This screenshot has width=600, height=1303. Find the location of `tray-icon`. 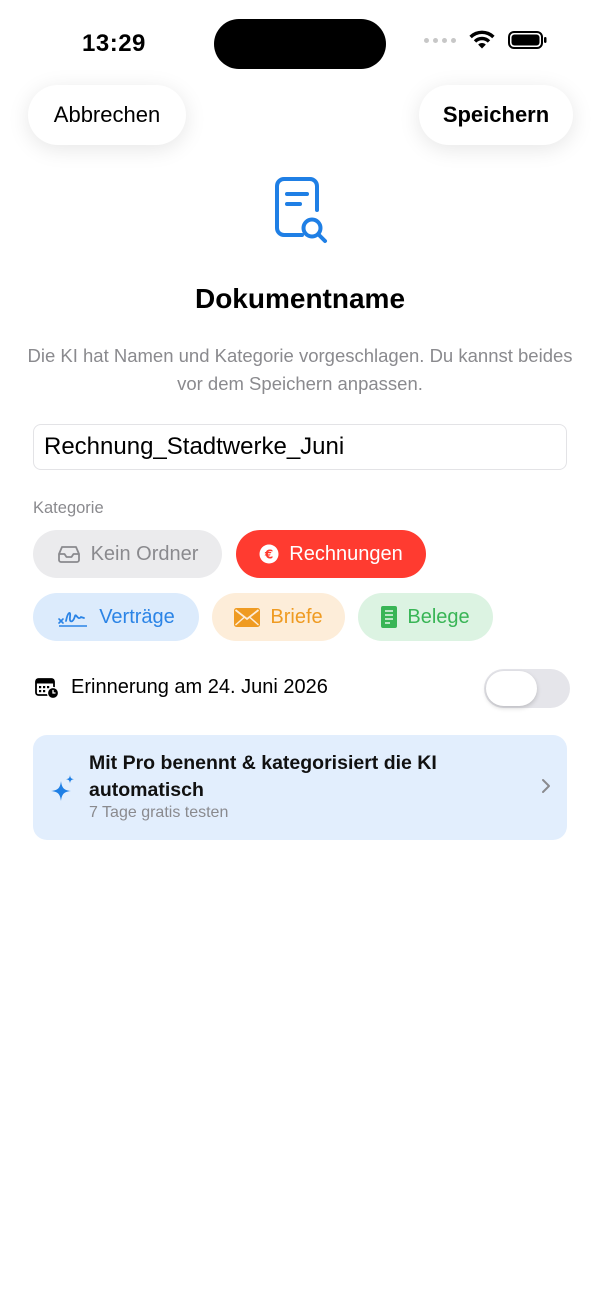

tray-icon is located at coordinates (68, 554).